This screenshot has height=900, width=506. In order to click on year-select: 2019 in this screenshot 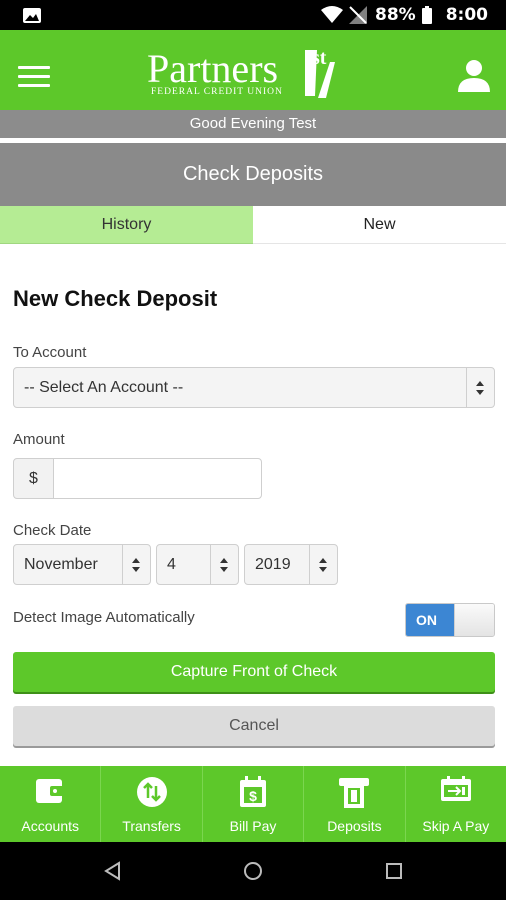, I will do `click(291, 564)`.